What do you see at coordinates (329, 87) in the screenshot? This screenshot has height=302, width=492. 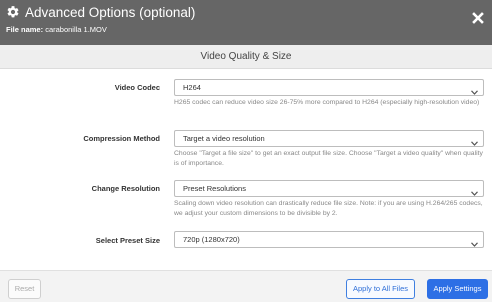 I see `video-codec-select: H264` at bounding box center [329, 87].